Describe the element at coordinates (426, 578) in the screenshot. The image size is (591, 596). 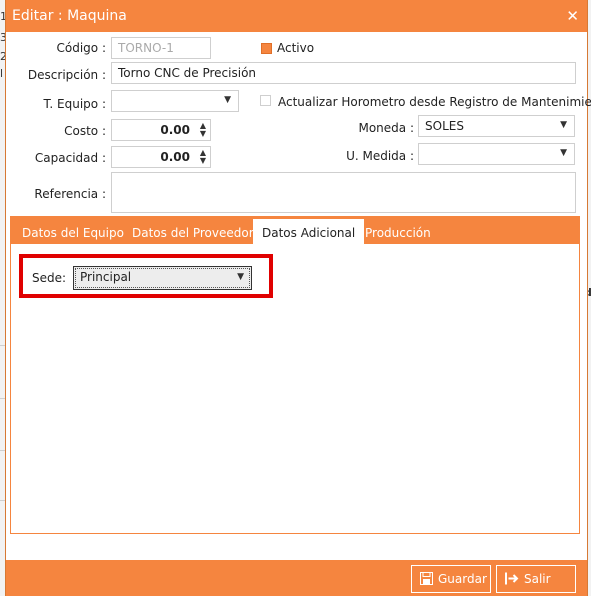
I see `floppy-disk-icon` at that location.